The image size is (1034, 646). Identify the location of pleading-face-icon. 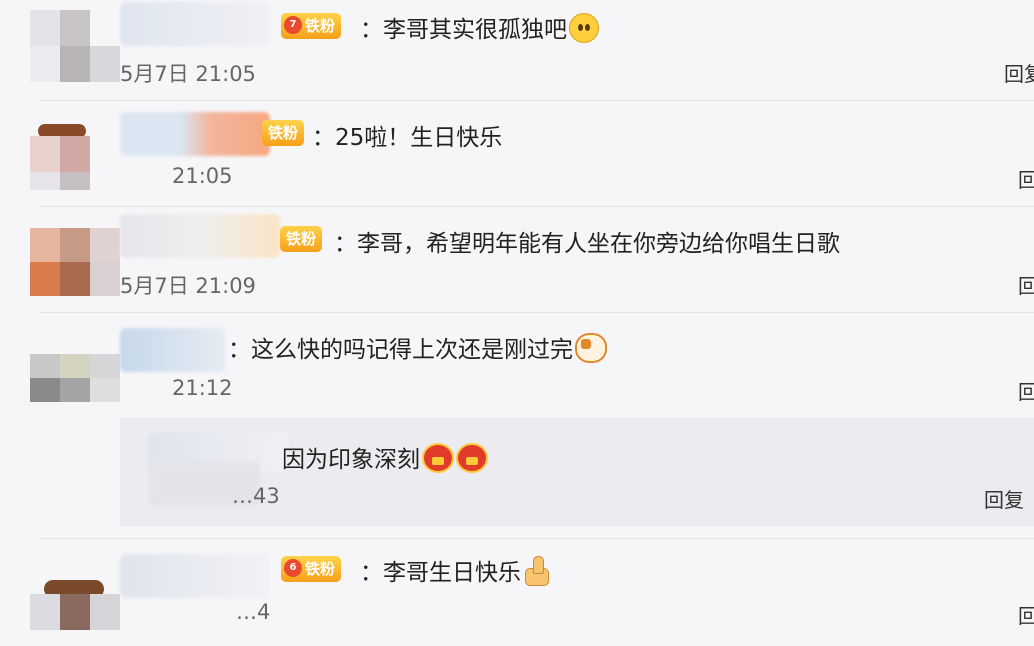
(584, 28).